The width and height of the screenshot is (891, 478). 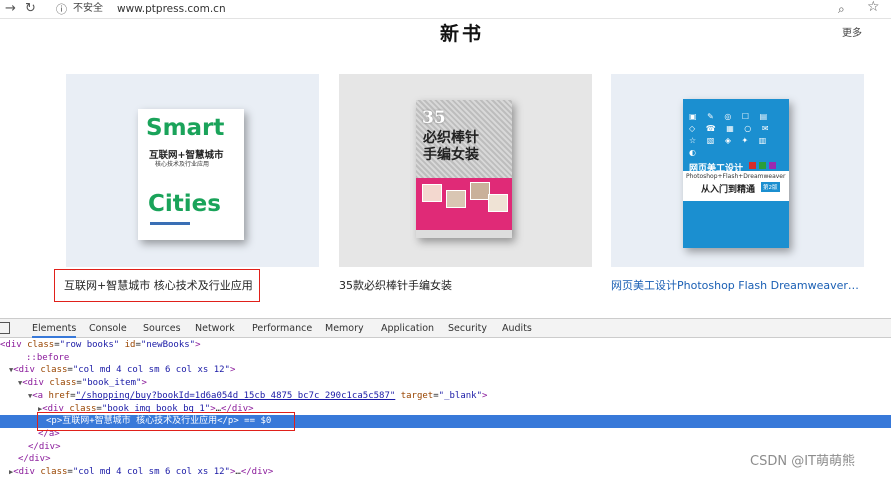 I want to click on reload-icon: ↻, so click(x=30, y=9).